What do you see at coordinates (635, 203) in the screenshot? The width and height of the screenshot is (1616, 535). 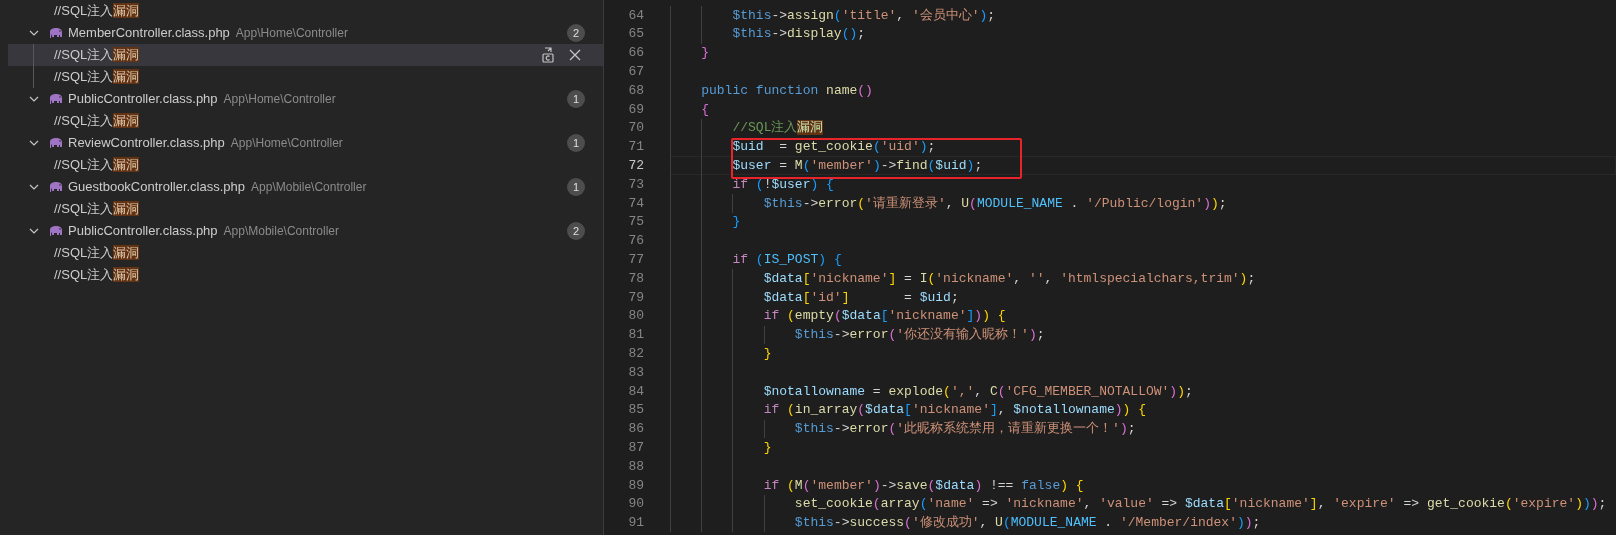 I see `line-number: 74` at bounding box center [635, 203].